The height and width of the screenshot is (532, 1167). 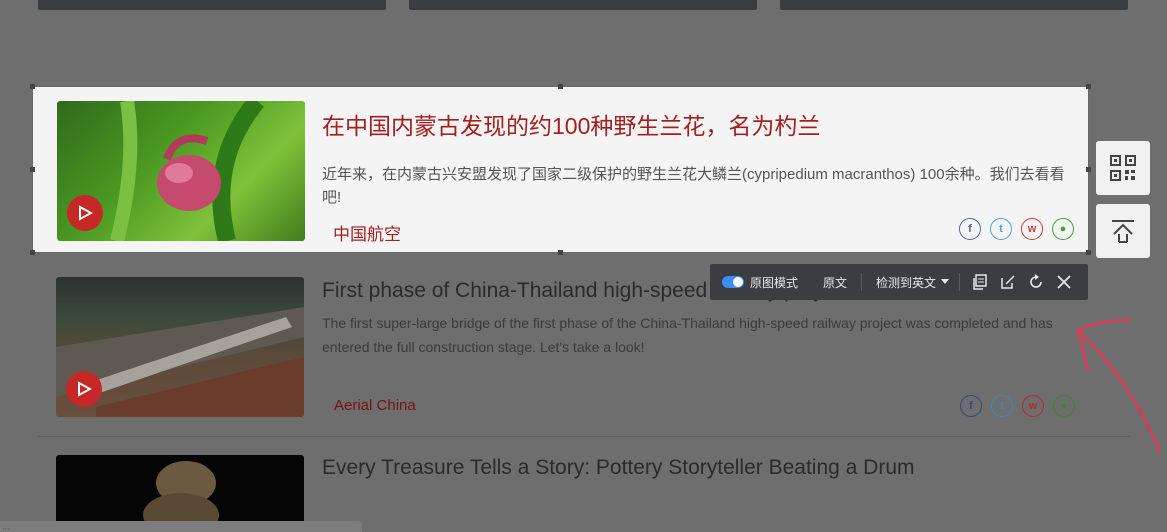 I want to click on close-icon, so click(x=1064, y=282).